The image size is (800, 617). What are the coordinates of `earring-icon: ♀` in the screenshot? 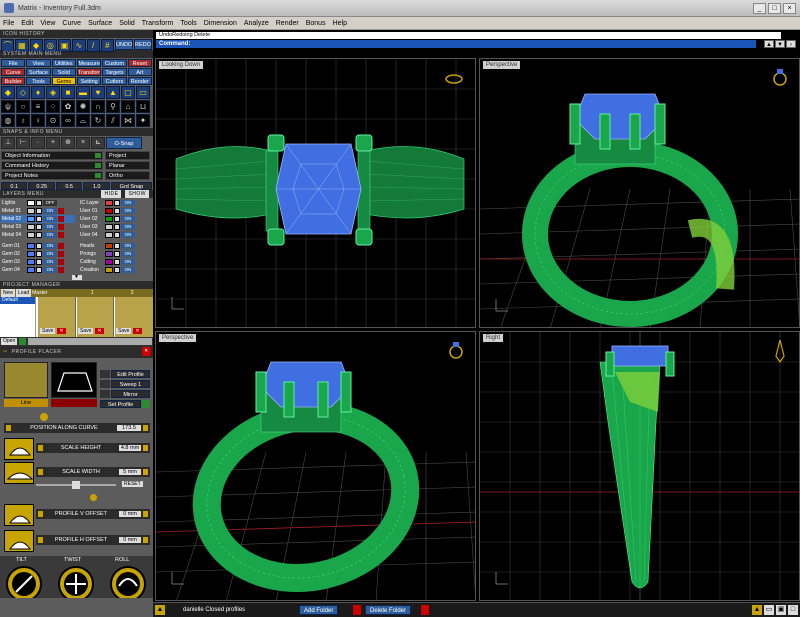 It's located at (38, 120).